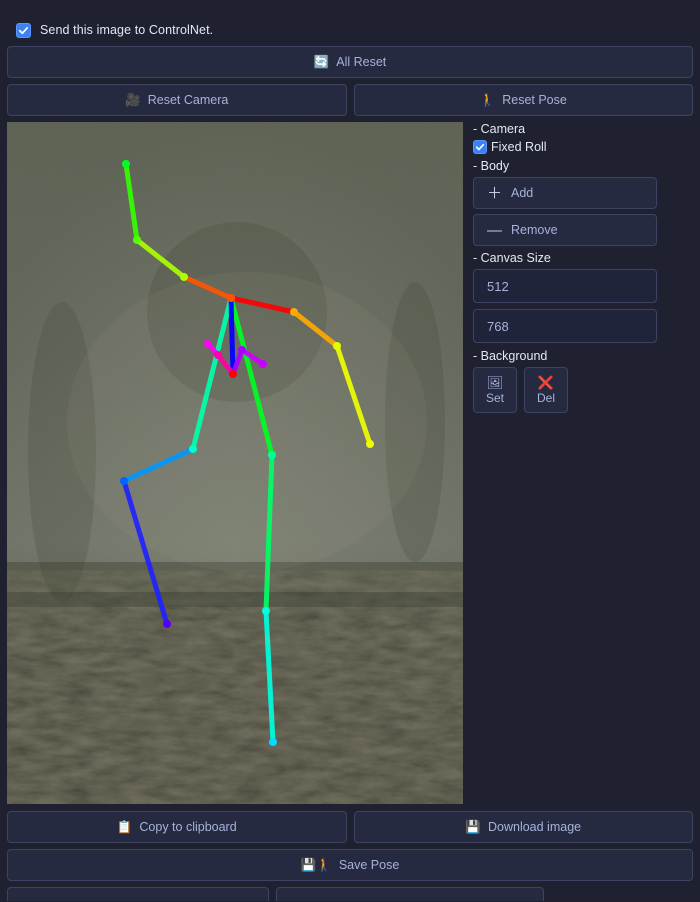 The height and width of the screenshot is (902, 700). I want to click on add-body-button: ＋ Add, so click(565, 193).